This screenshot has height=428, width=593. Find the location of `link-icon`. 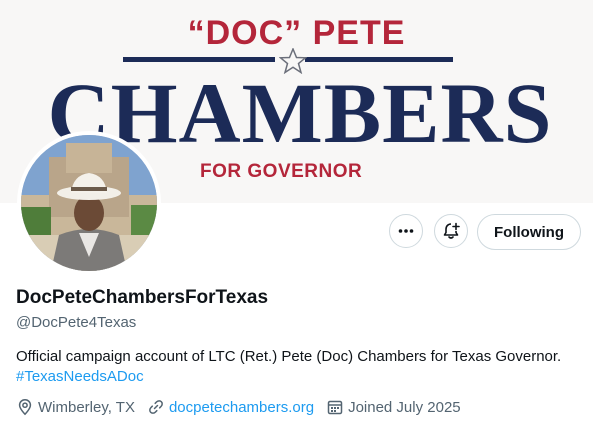

link-icon is located at coordinates (156, 407).